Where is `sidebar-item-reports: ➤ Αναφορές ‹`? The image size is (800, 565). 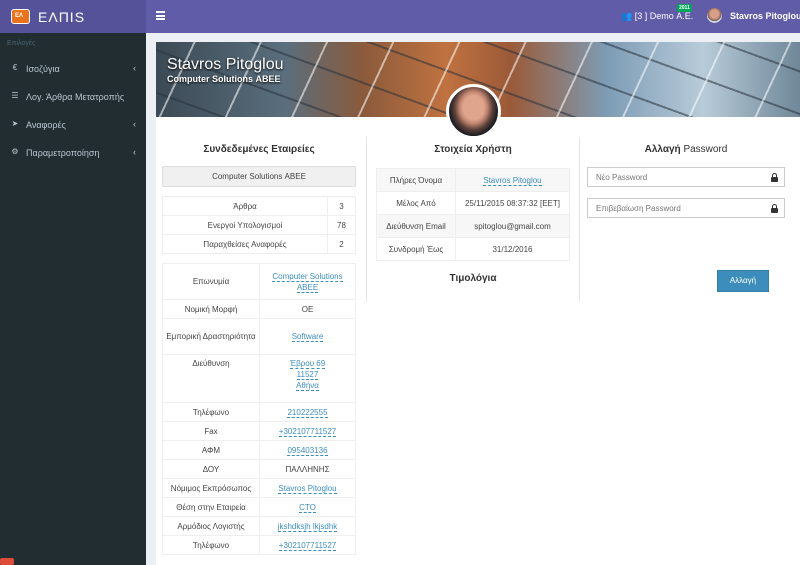 sidebar-item-reports: ➤ Αναφορές ‹ is located at coordinates (73, 126).